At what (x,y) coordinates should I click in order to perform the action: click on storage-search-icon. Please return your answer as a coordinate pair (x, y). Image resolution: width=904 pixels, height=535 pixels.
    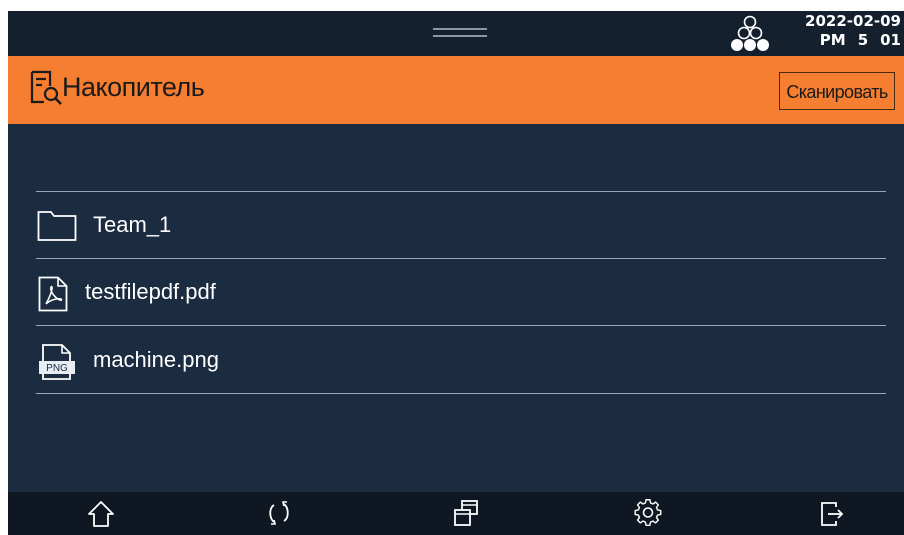
    Looking at the image, I should click on (46, 87).